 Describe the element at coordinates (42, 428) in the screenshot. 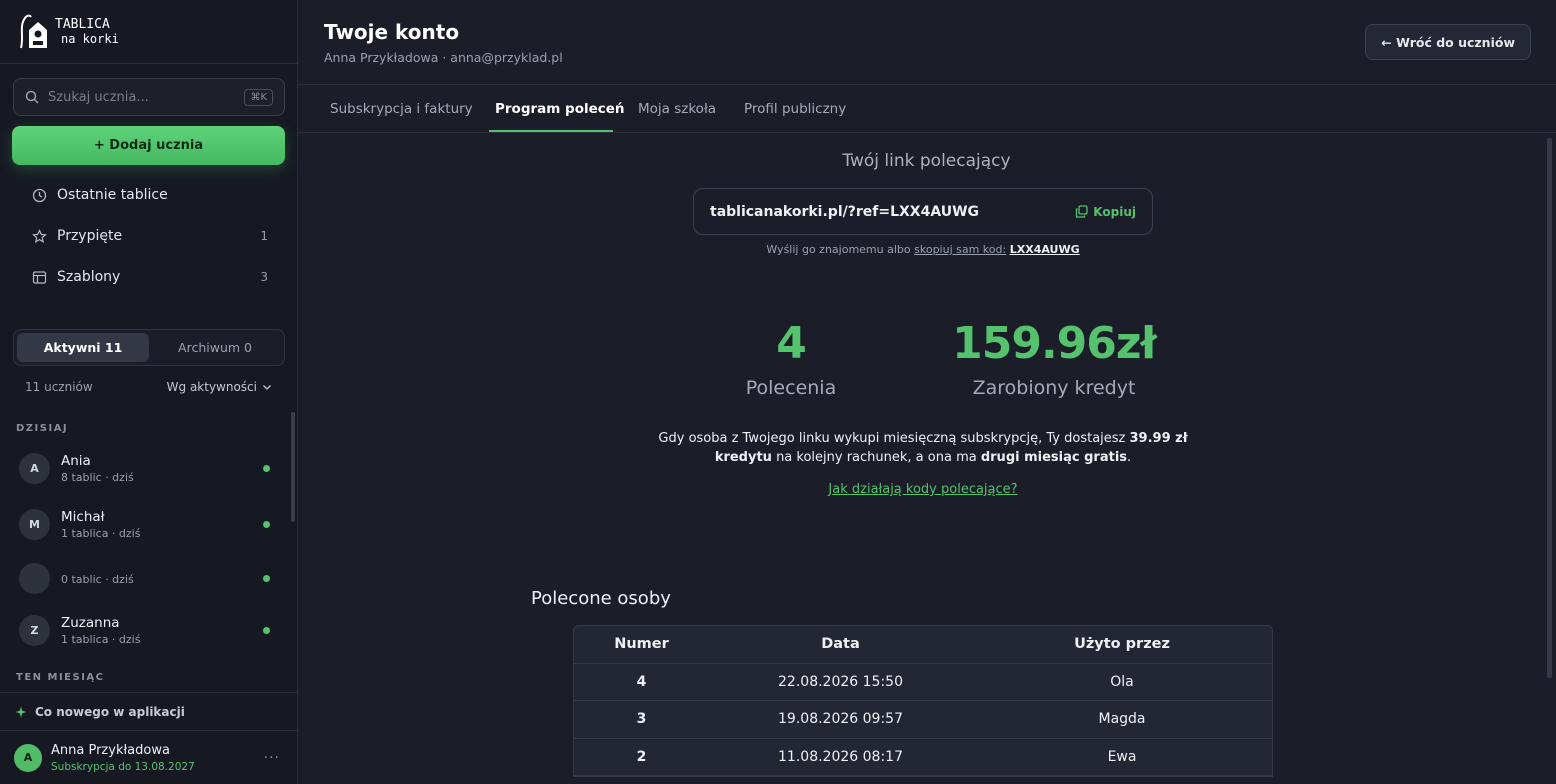

I see `group-label-today: DZISIAJ` at that location.